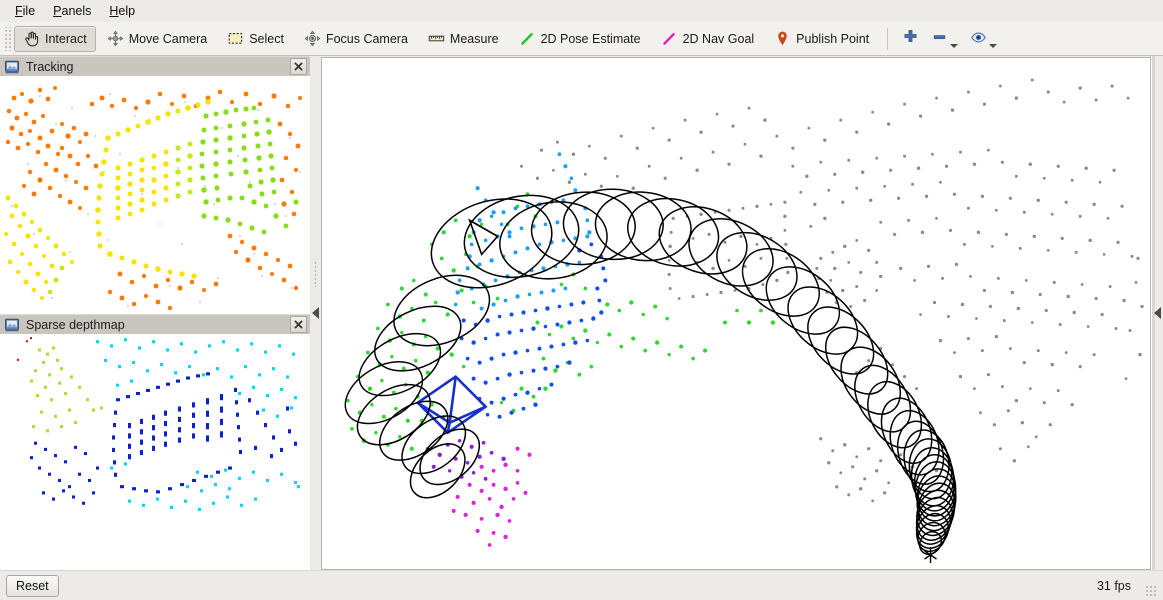  I want to click on fps-indicator: 31 fps, so click(1113, 585).